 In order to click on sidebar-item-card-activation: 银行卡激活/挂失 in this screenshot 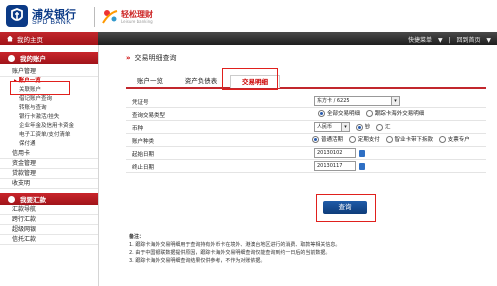, I will do `click(49, 117)`.